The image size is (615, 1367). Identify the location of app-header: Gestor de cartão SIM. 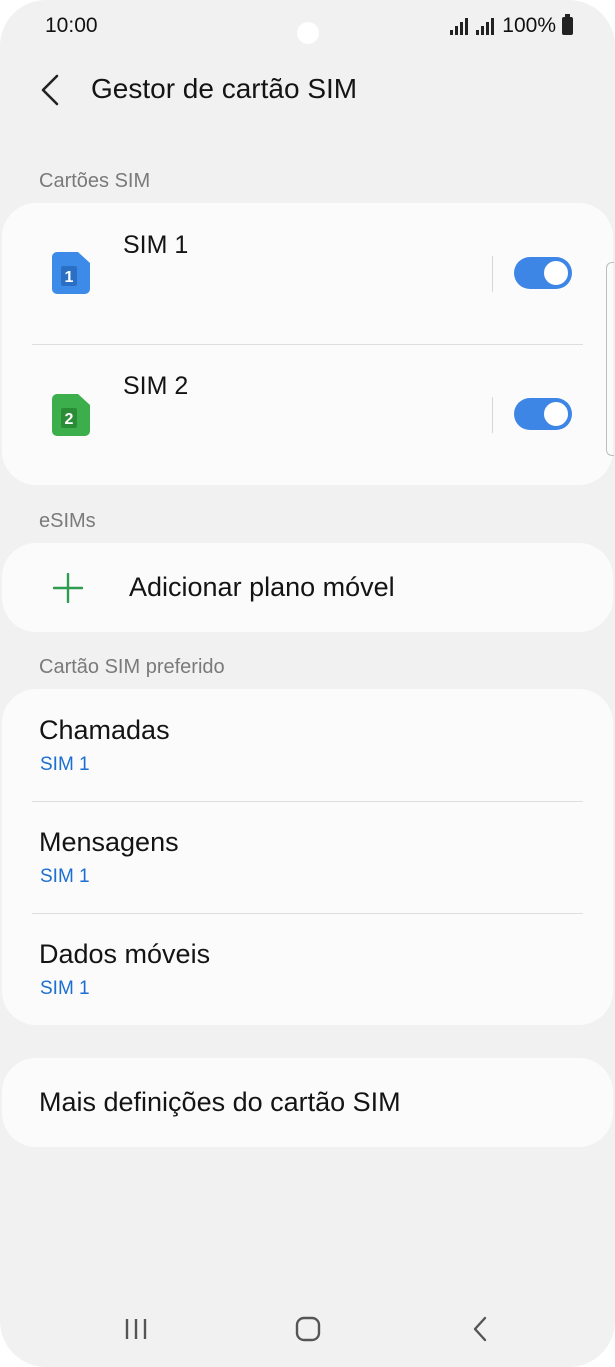
(307, 90).